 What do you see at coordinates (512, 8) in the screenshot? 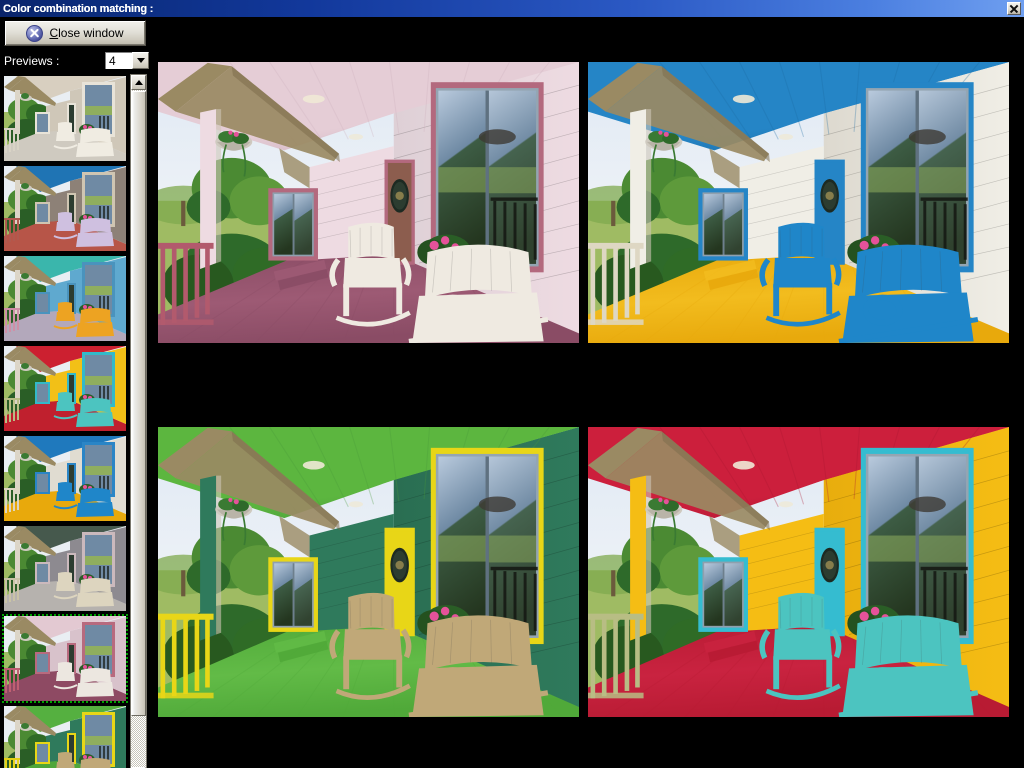
I see `title-bar: Color combination matching :` at bounding box center [512, 8].